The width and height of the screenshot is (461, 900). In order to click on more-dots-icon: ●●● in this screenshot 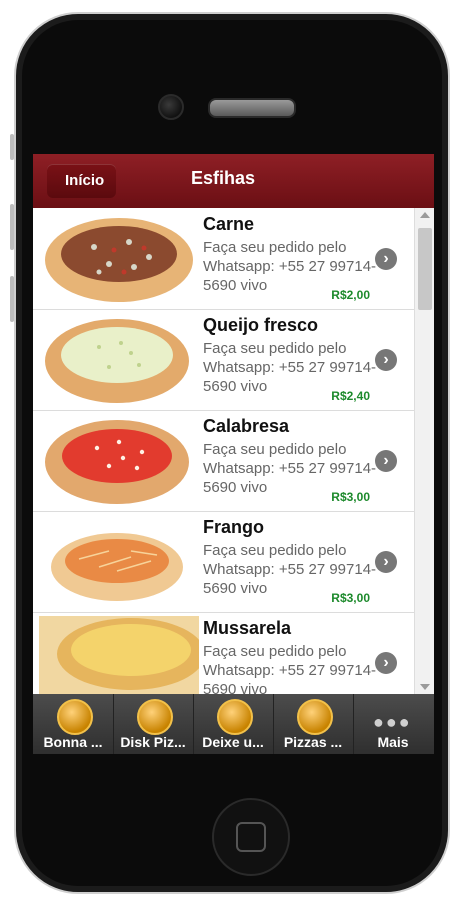, I will do `click(392, 722)`.